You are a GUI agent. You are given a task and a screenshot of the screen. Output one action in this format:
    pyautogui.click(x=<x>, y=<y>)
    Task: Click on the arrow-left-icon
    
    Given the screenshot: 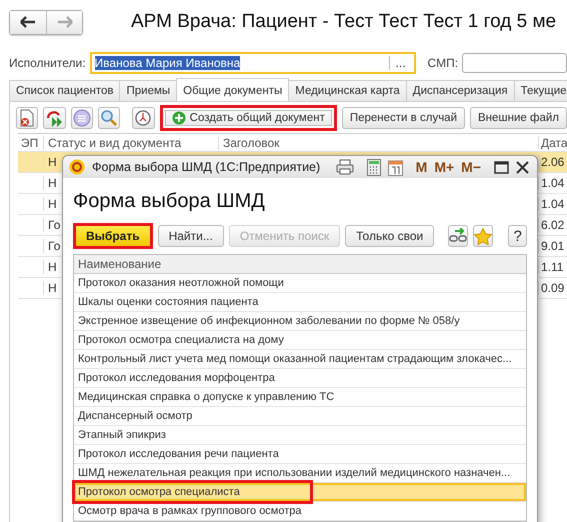 What is the action you would take?
    pyautogui.click(x=28, y=22)
    